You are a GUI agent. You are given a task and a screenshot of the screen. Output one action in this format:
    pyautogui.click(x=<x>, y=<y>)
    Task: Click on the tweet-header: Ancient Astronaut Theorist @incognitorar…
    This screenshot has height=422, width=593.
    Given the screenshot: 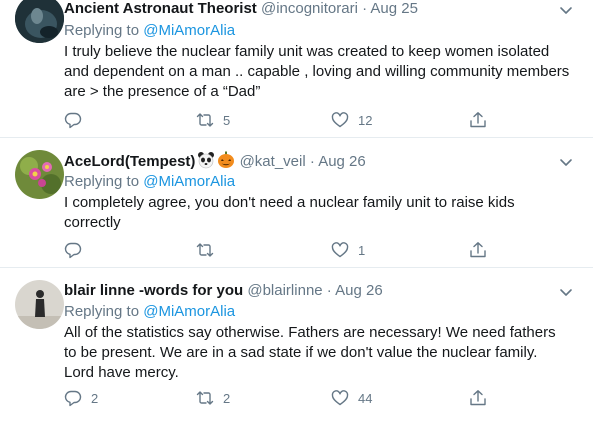 What is the action you would take?
    pyautogui.click(x=241, y=9)
    